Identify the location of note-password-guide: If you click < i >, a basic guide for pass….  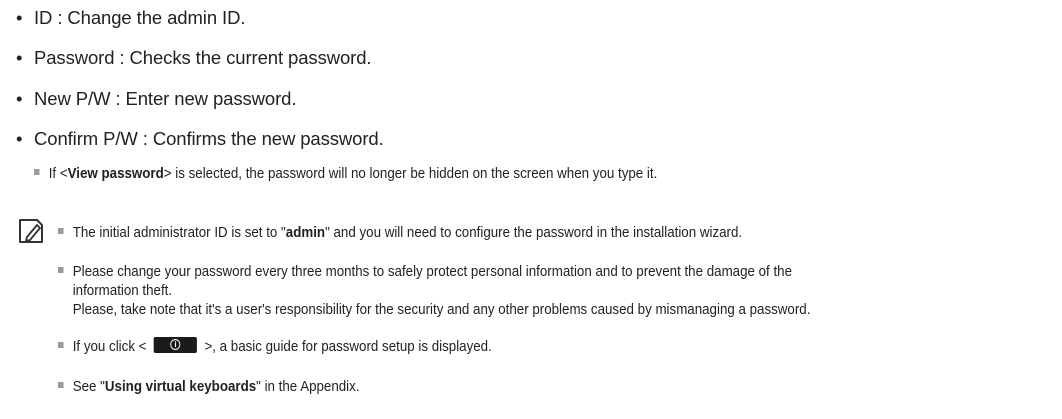
(275, 347).